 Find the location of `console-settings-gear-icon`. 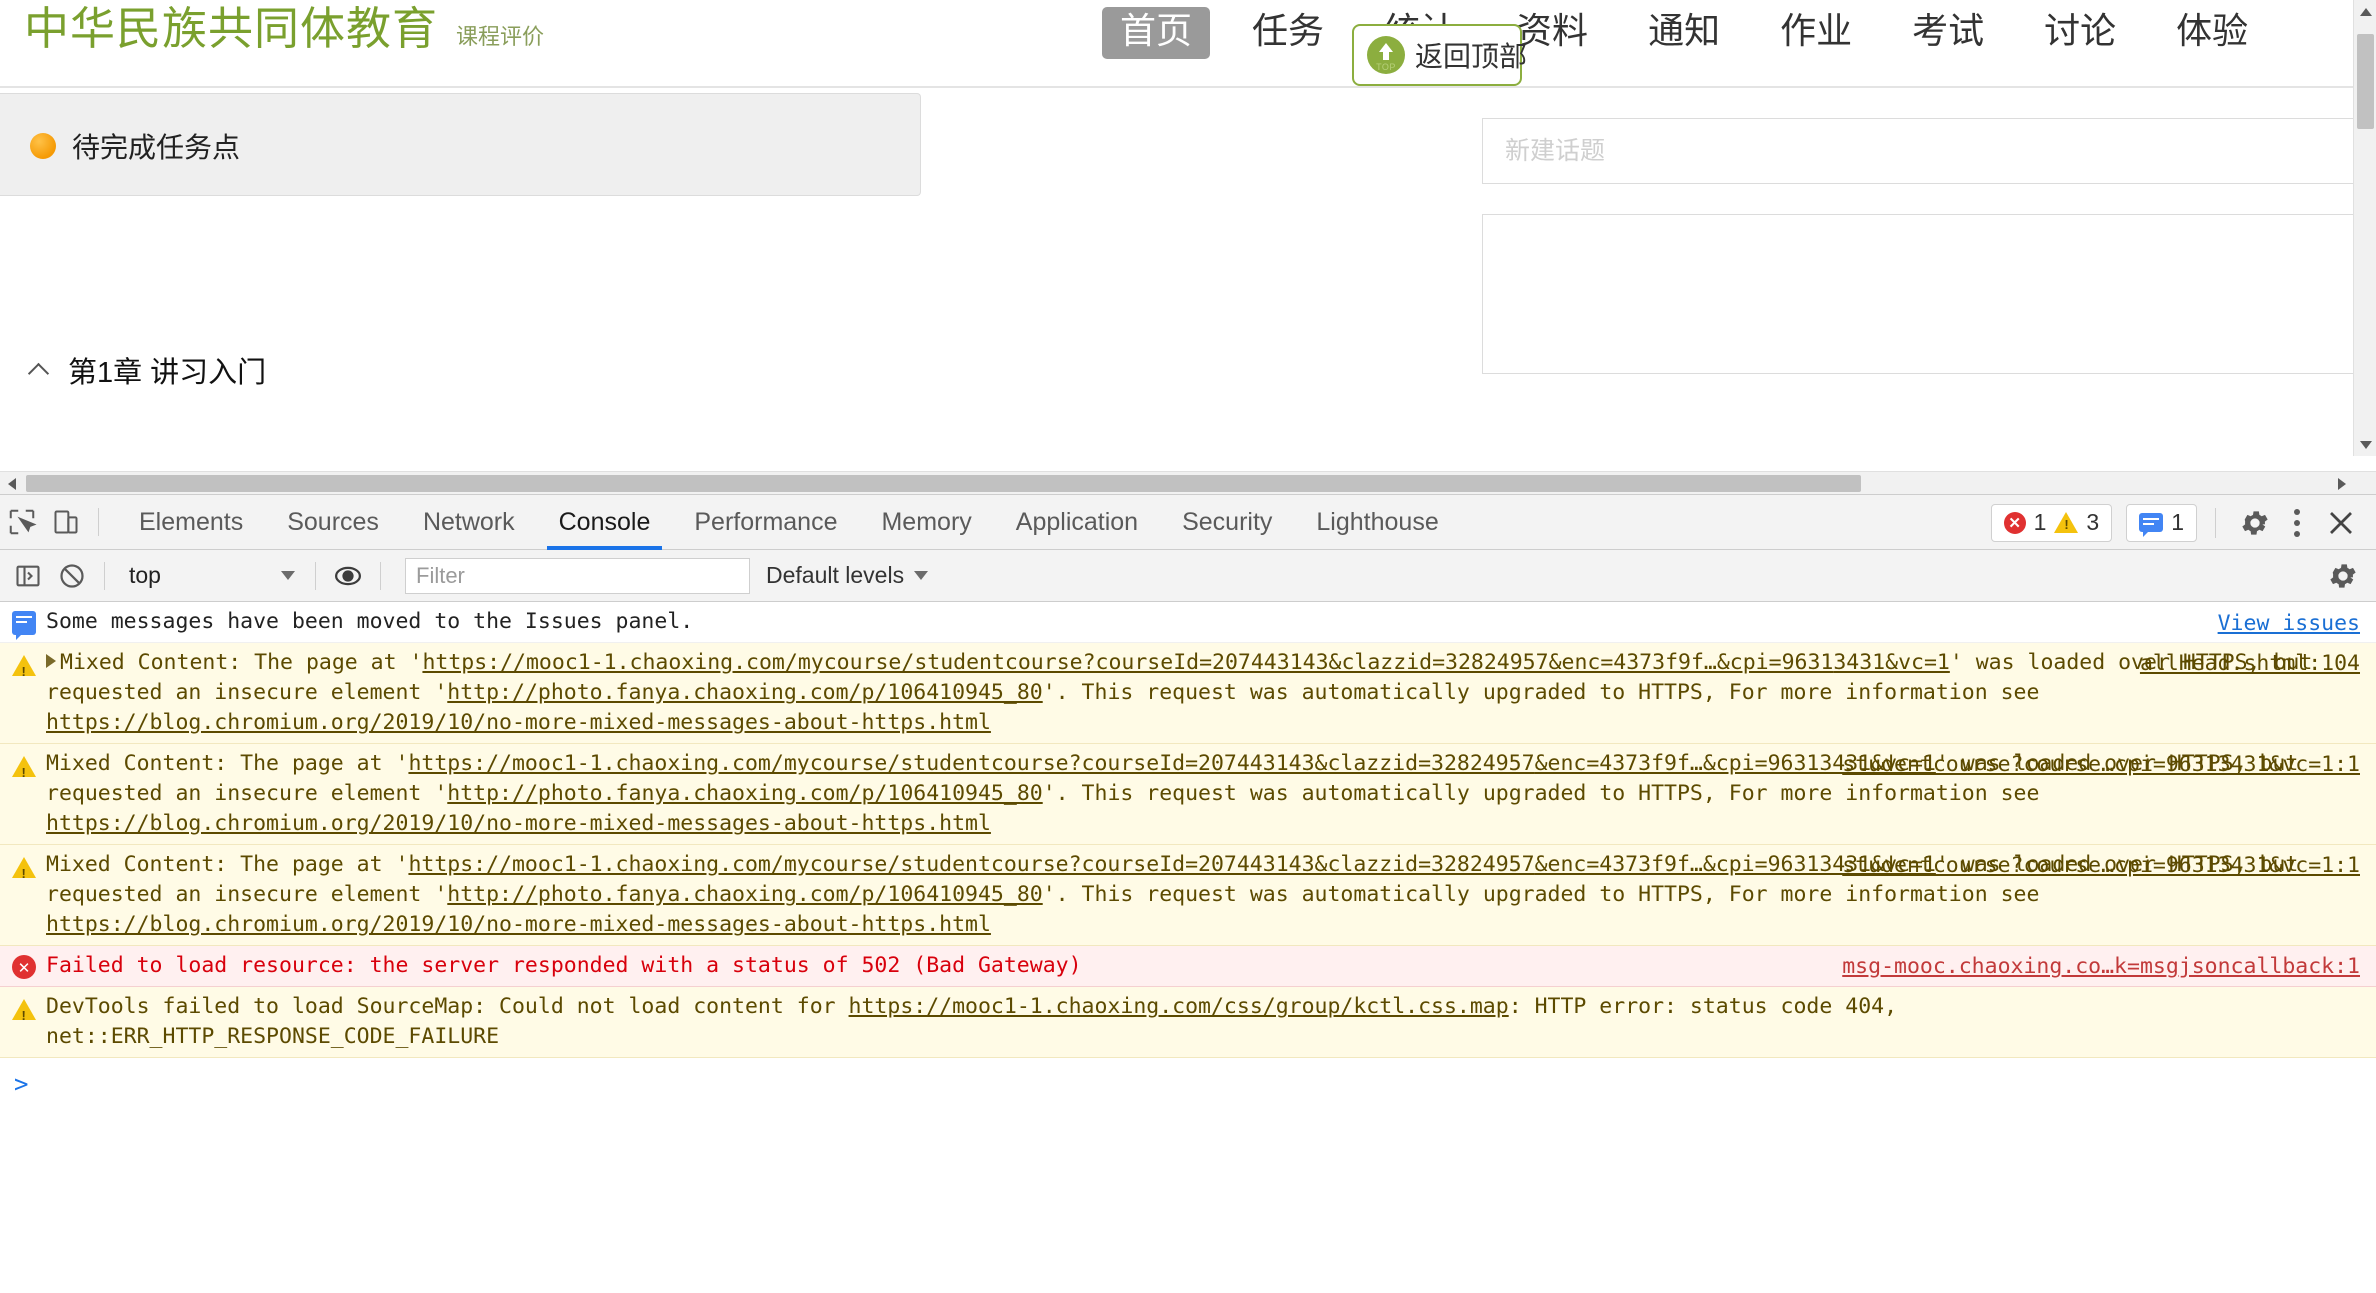

console-settings-gear-icon is located at coordinates (2343, 576).